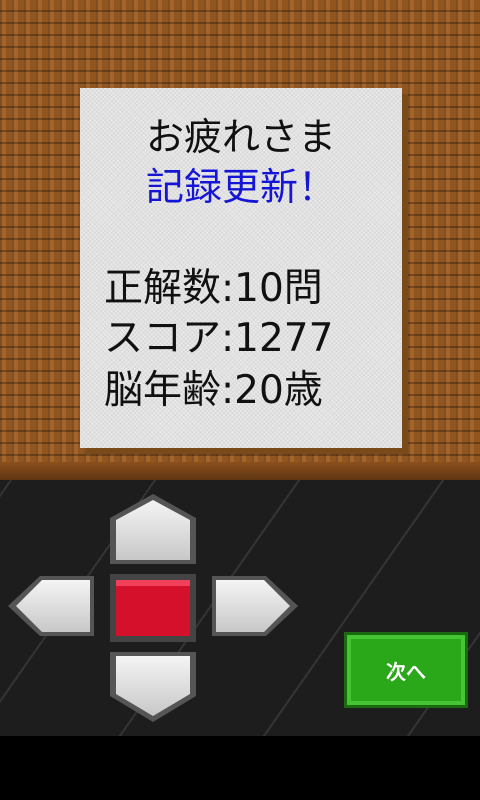 Image resolution: width=480 pixels, height=800 pixels. What do you see at coordinates (240, 137) in the screenshot?
I see `result-title: お疲れさま` at bounding box center [240, 137].